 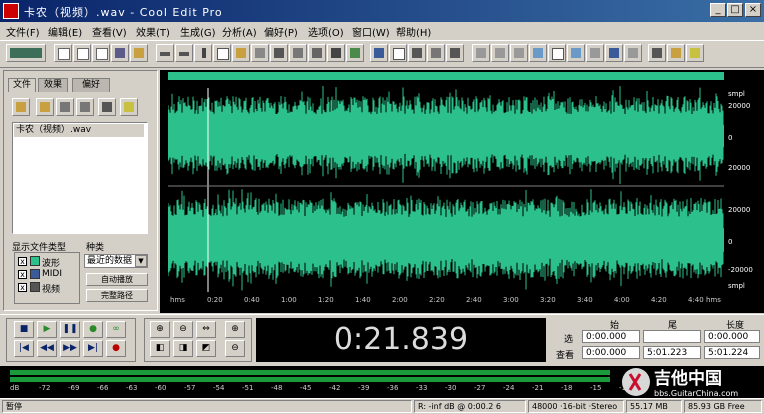 I want to click on meter-tick-label: -69, so click(x=74, y=388).